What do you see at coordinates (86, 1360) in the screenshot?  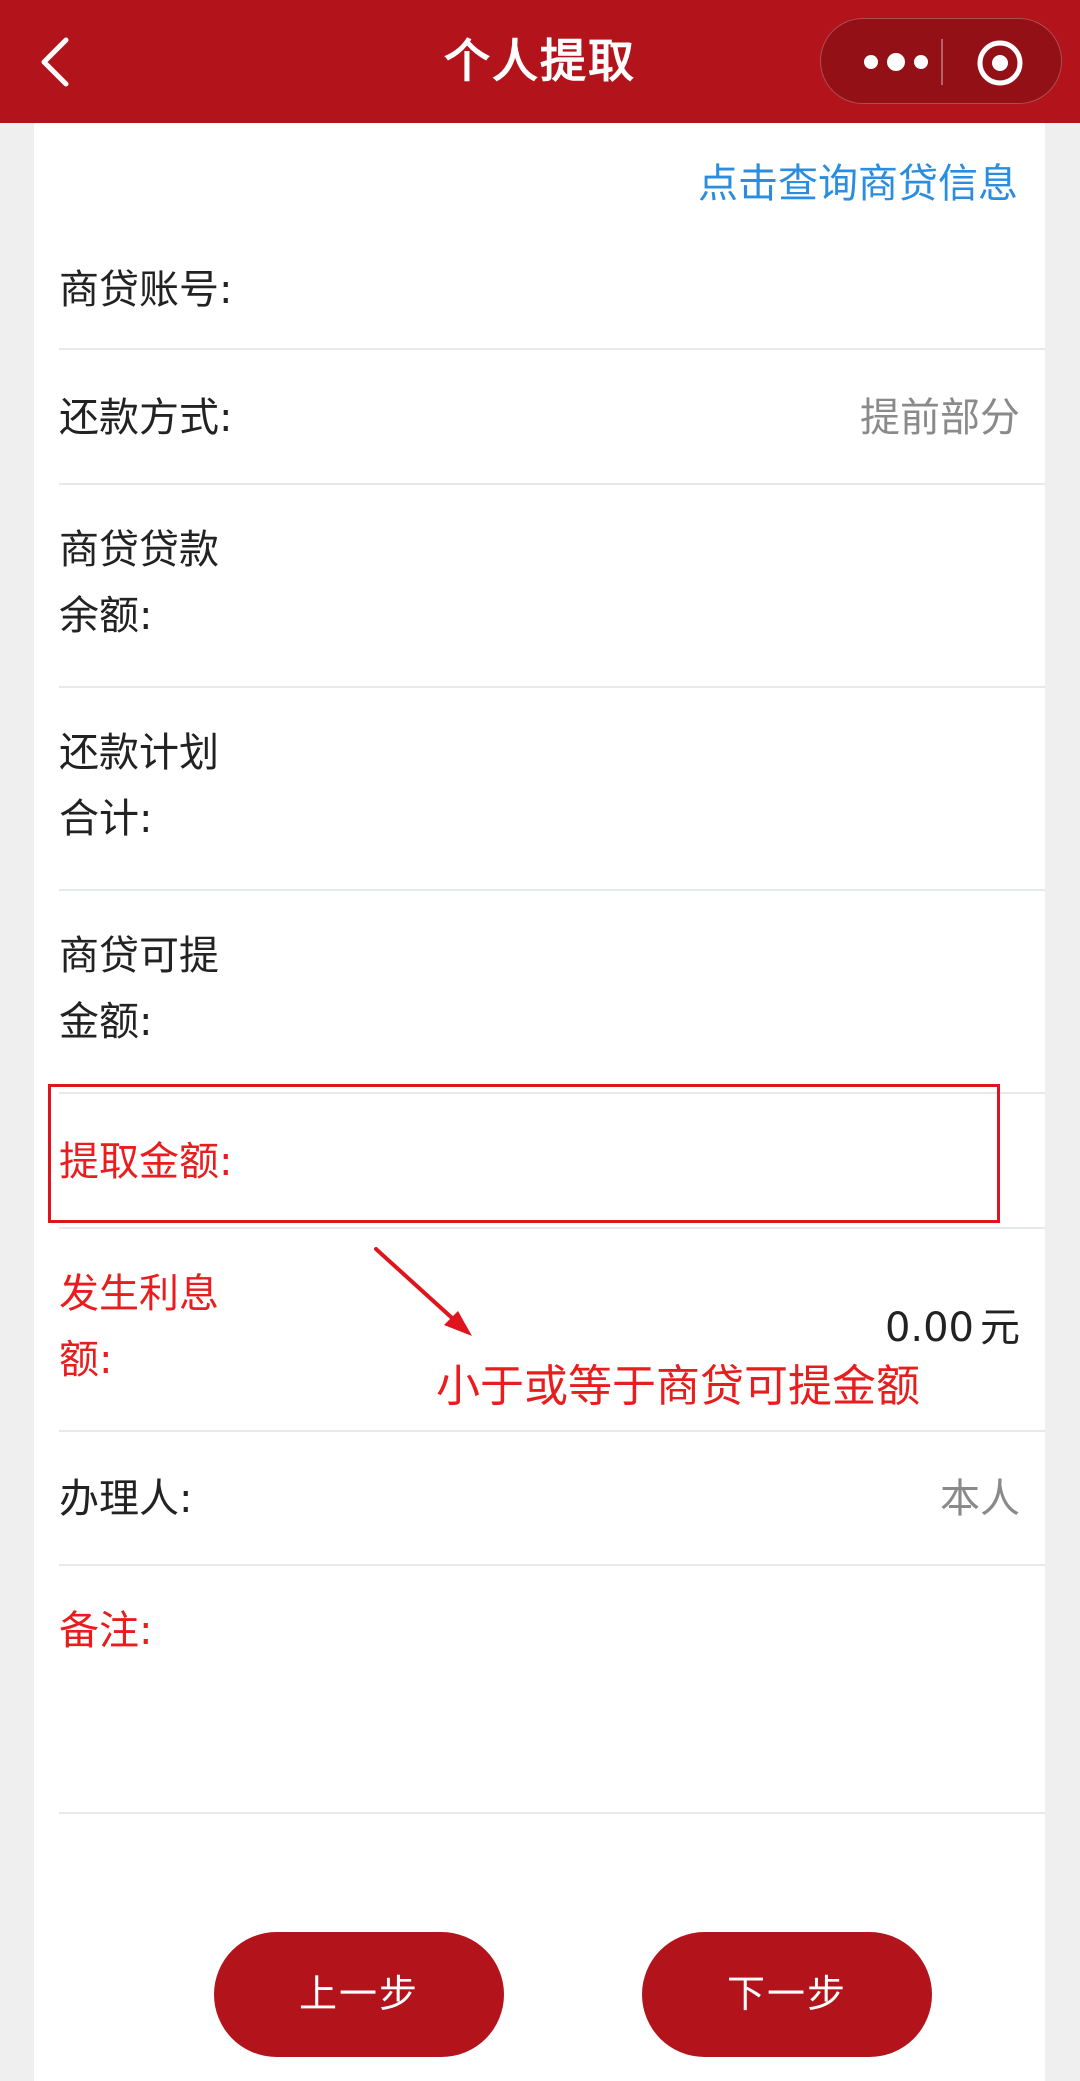 I see `interest-label-line2: 额:` at bounding box center [86, 1360].